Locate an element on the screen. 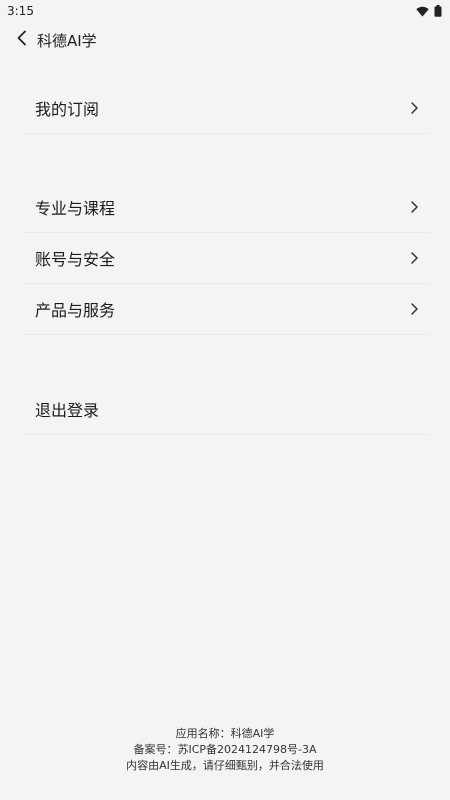 Image resolution: width=450 pixels, height=800 pixels. menu-item-label: 专业与课程 is located at coordinates (75, 208).